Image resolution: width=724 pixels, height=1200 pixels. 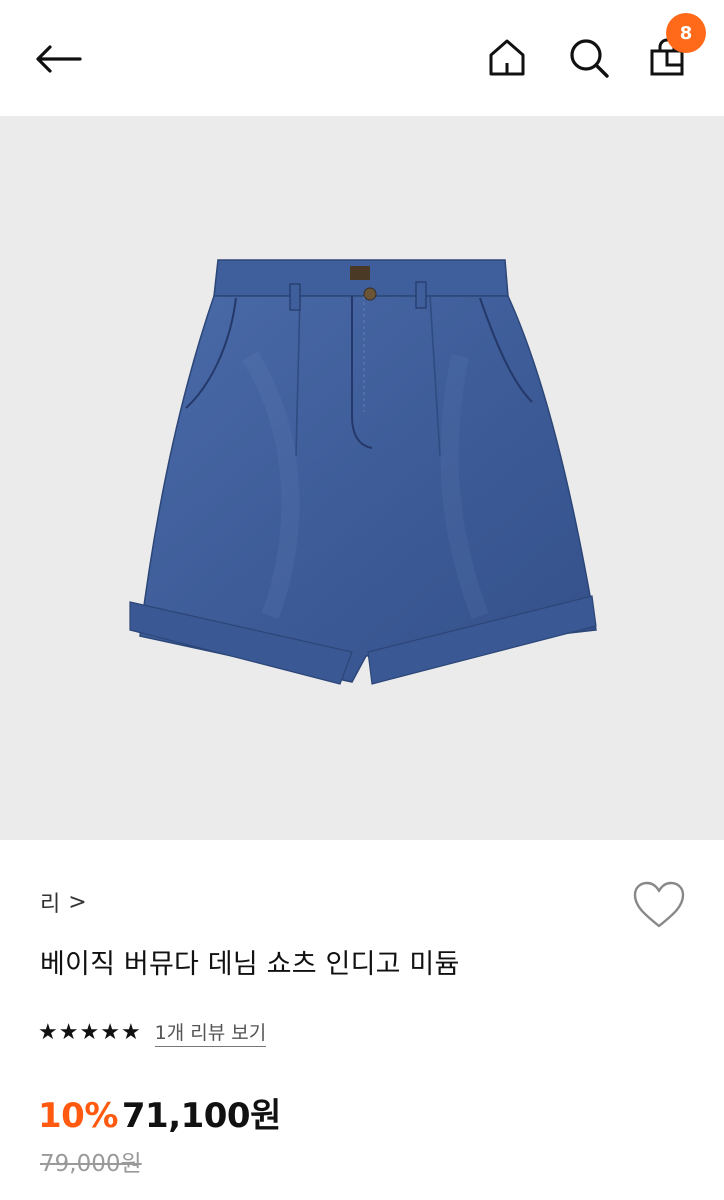 What do you see at coordinates (686, 33) in the screenshot?
I see `cart-count-badge: 8` at bounding box center [686, 33].